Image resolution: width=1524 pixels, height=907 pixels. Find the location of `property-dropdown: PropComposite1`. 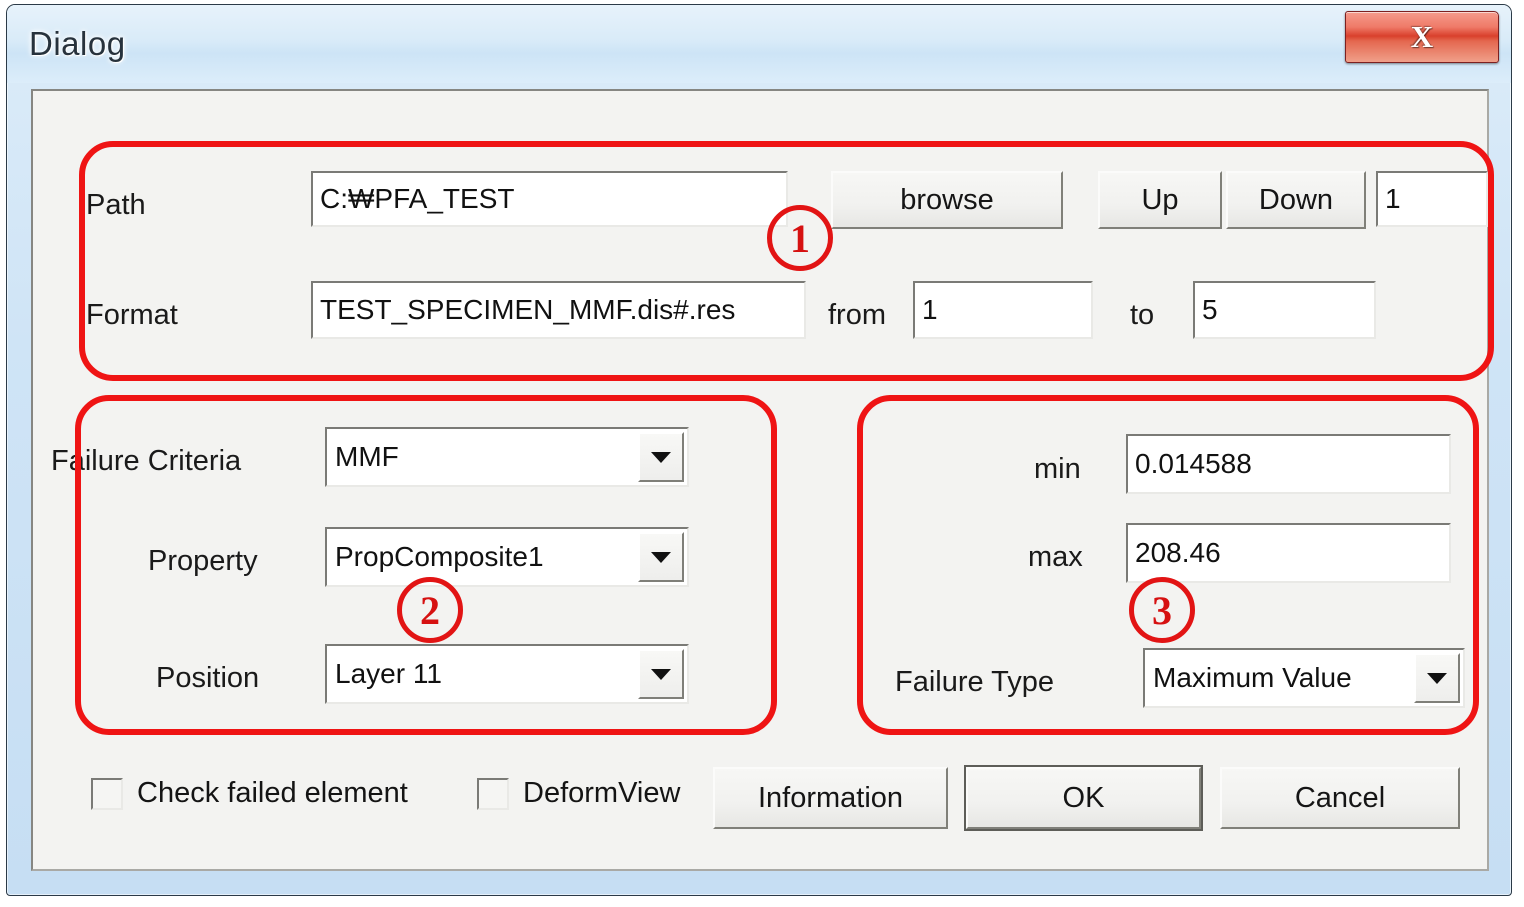

property-dropdown: PropComposite1 is located at coordinates (507, 557).